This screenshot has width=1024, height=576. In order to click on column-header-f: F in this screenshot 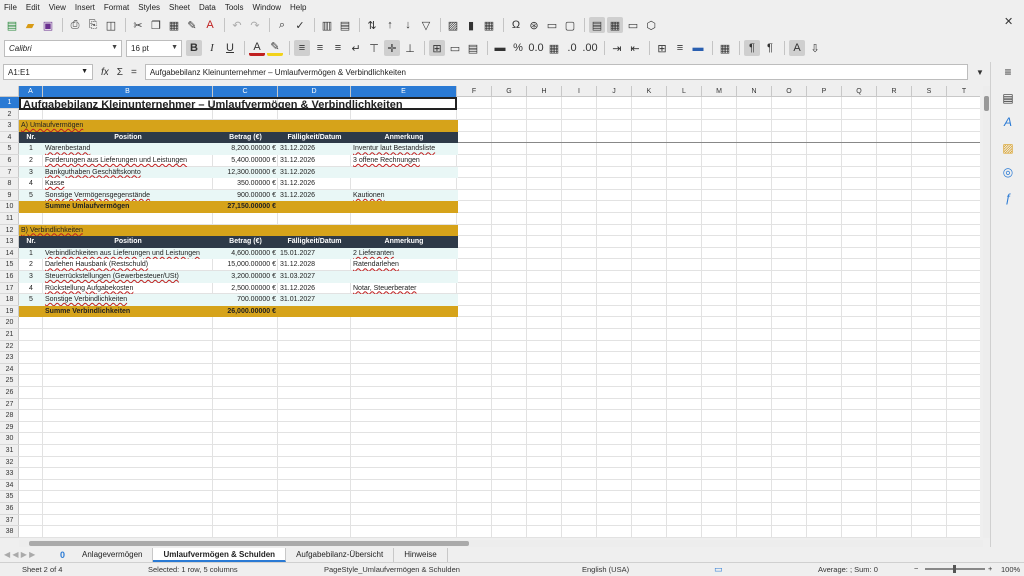, I will do `click(474, 91)`.